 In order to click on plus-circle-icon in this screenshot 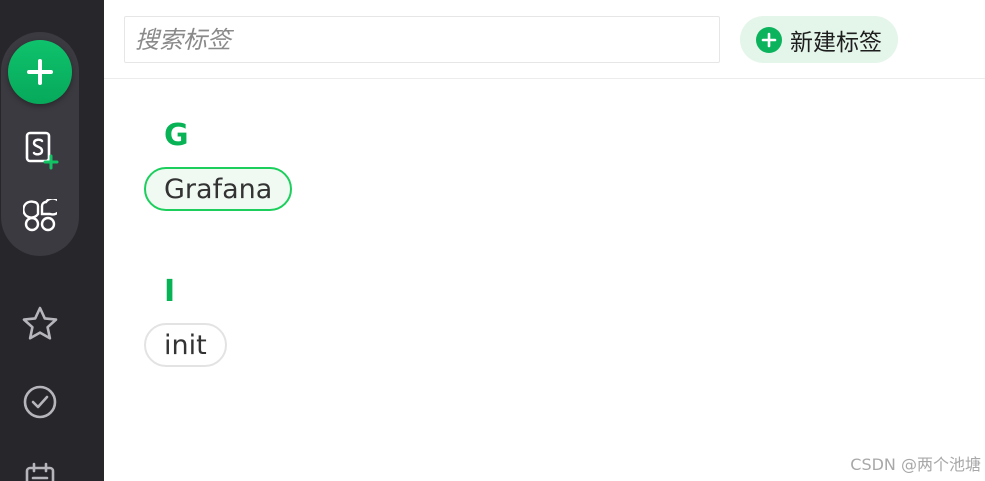, I will do `click(769, 39)`.